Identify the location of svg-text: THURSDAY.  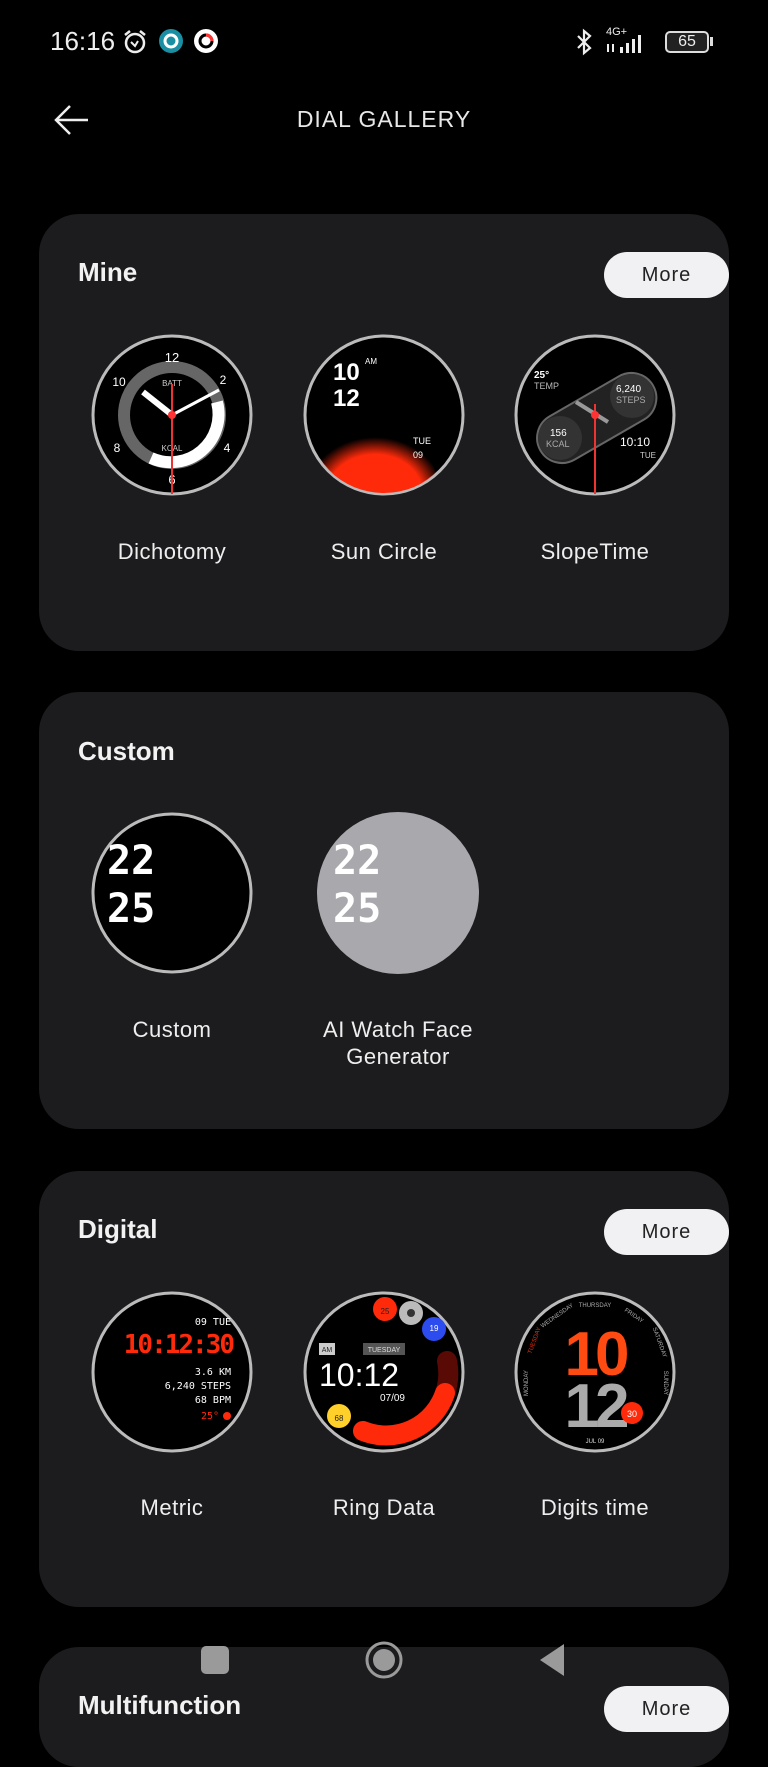
(595, 1306).